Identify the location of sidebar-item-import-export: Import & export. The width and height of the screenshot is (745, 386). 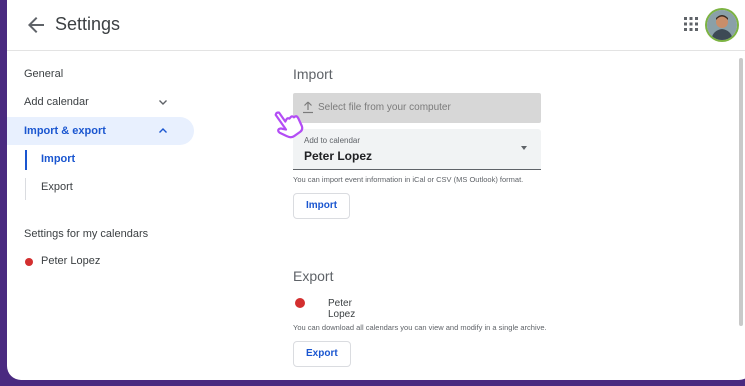
(100, 131).